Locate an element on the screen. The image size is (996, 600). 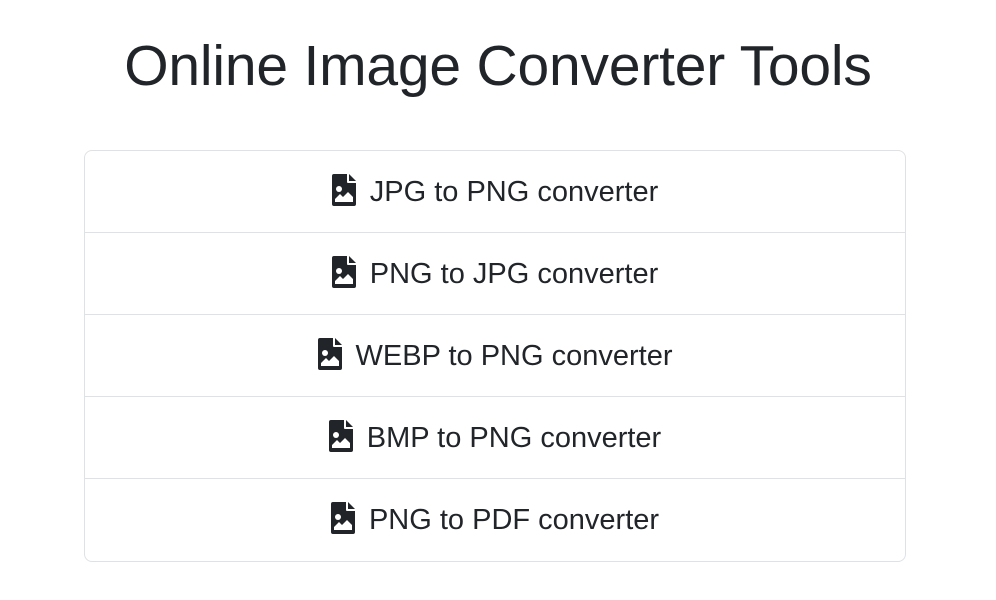
tool-item-png-to-pdf: PNG to PDF converter is located at coordinates (495, 520).